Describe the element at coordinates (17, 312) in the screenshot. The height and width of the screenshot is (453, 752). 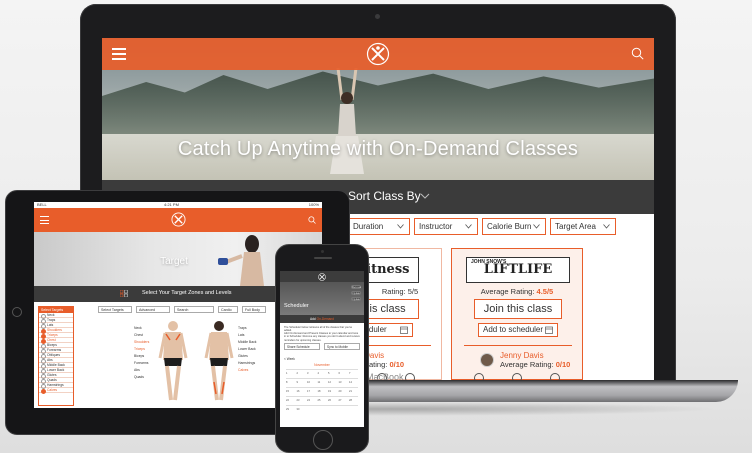
I see `tablet-home-button` at that location.